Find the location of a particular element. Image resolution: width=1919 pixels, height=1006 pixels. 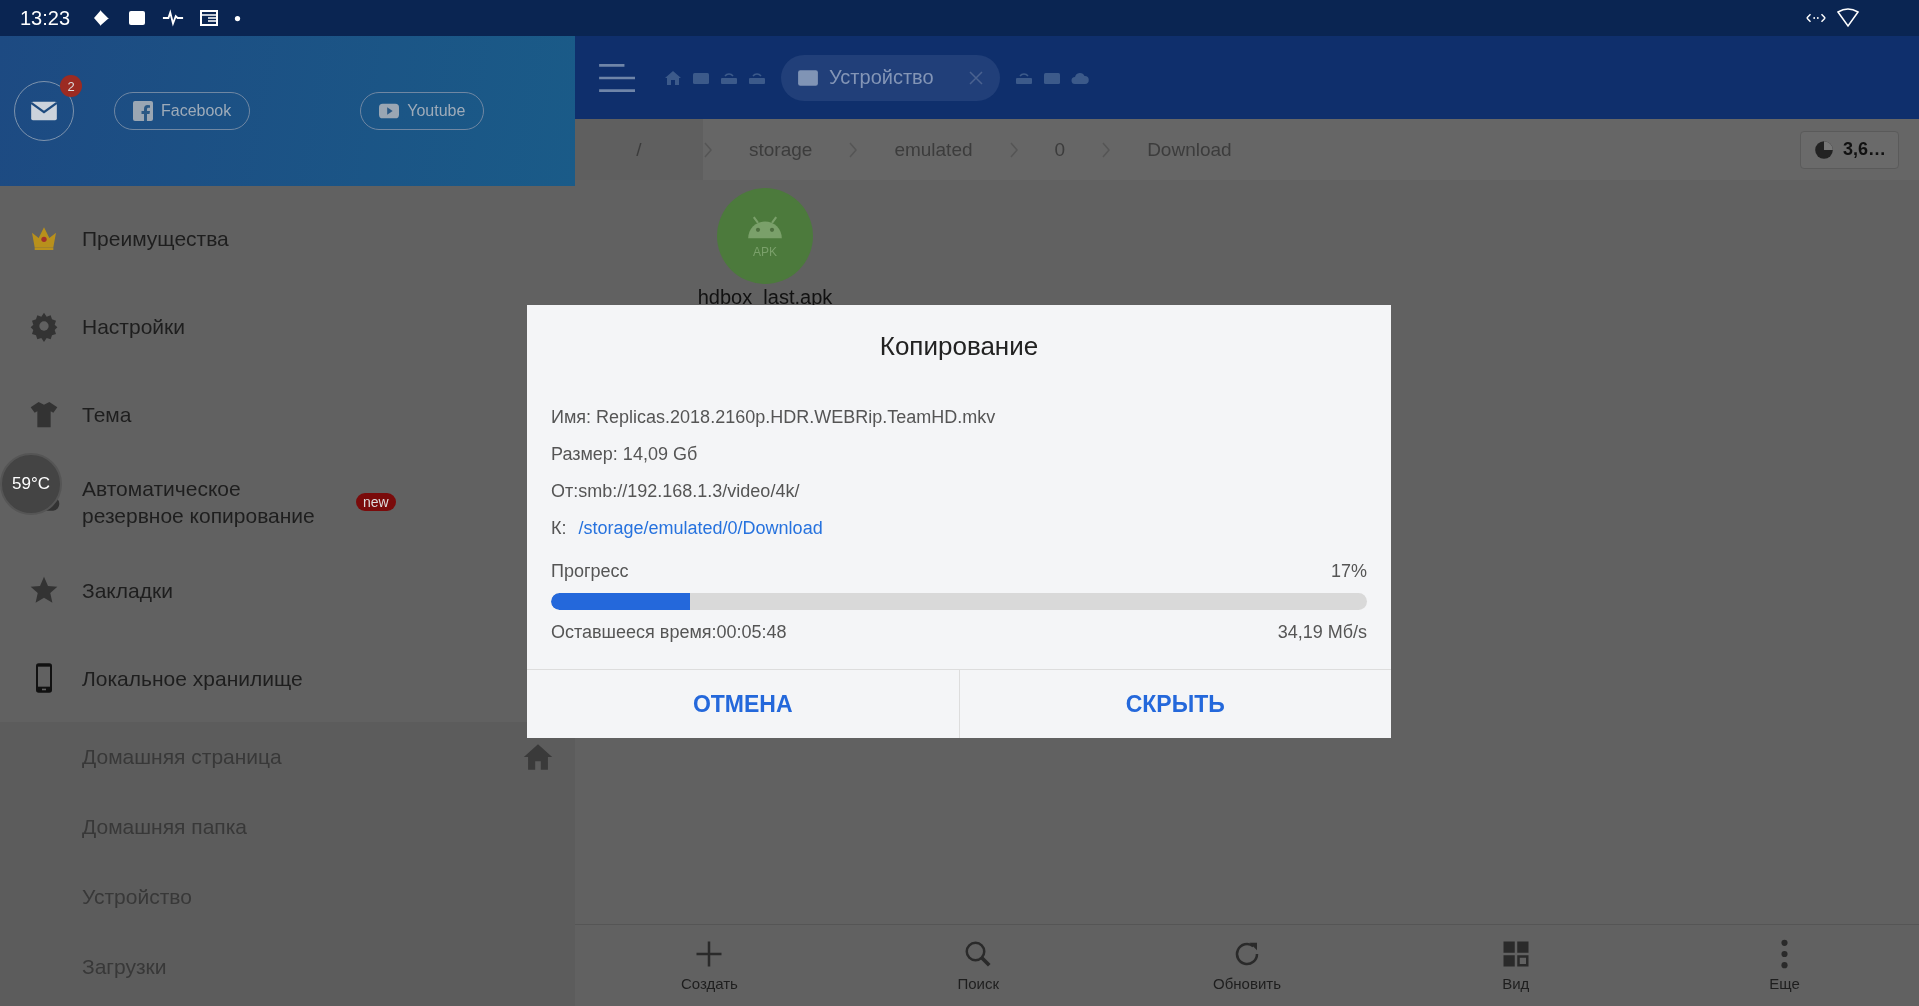

unread-count-badge: 2 is located at coordinates (71, 86).